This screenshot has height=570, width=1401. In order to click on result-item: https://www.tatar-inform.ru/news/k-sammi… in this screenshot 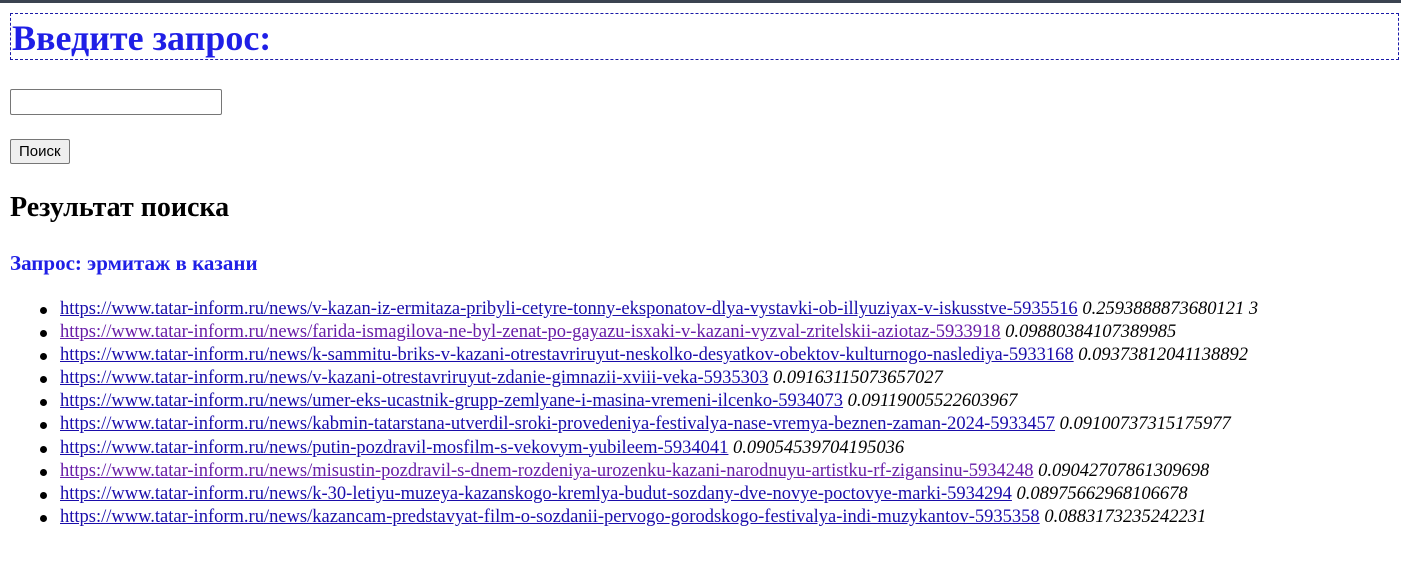, I will do `click(720, 355)`.